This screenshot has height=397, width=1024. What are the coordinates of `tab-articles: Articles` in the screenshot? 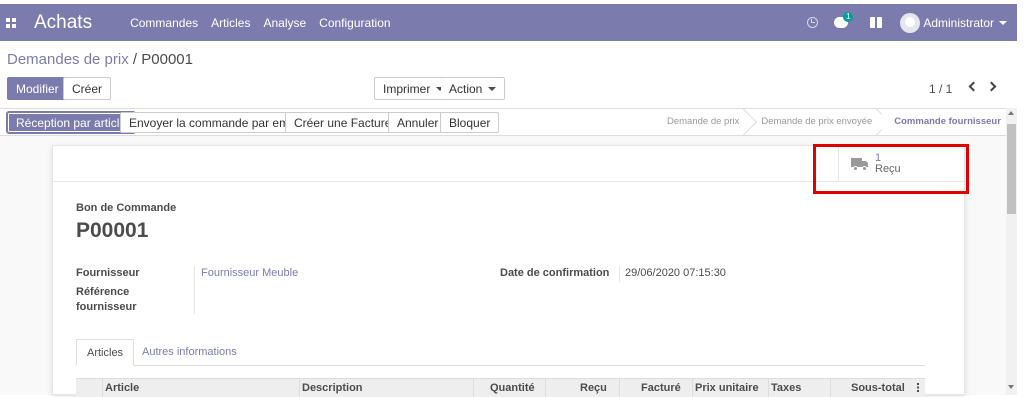 It's located at (105, 352).